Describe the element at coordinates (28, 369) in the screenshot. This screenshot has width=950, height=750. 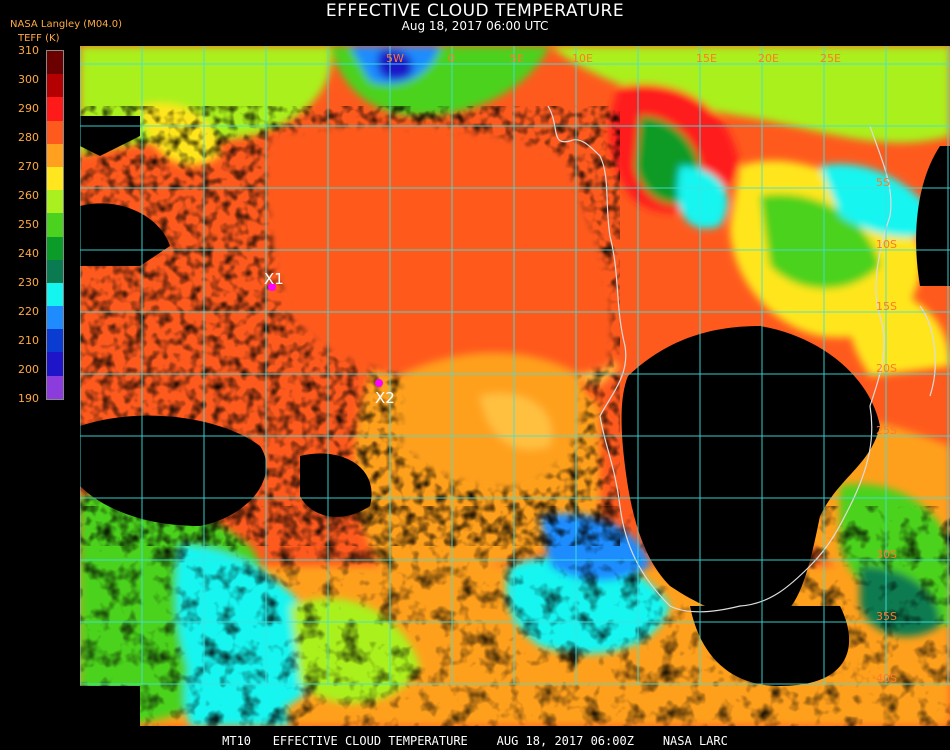
I see `legend-label: 200` at that location.